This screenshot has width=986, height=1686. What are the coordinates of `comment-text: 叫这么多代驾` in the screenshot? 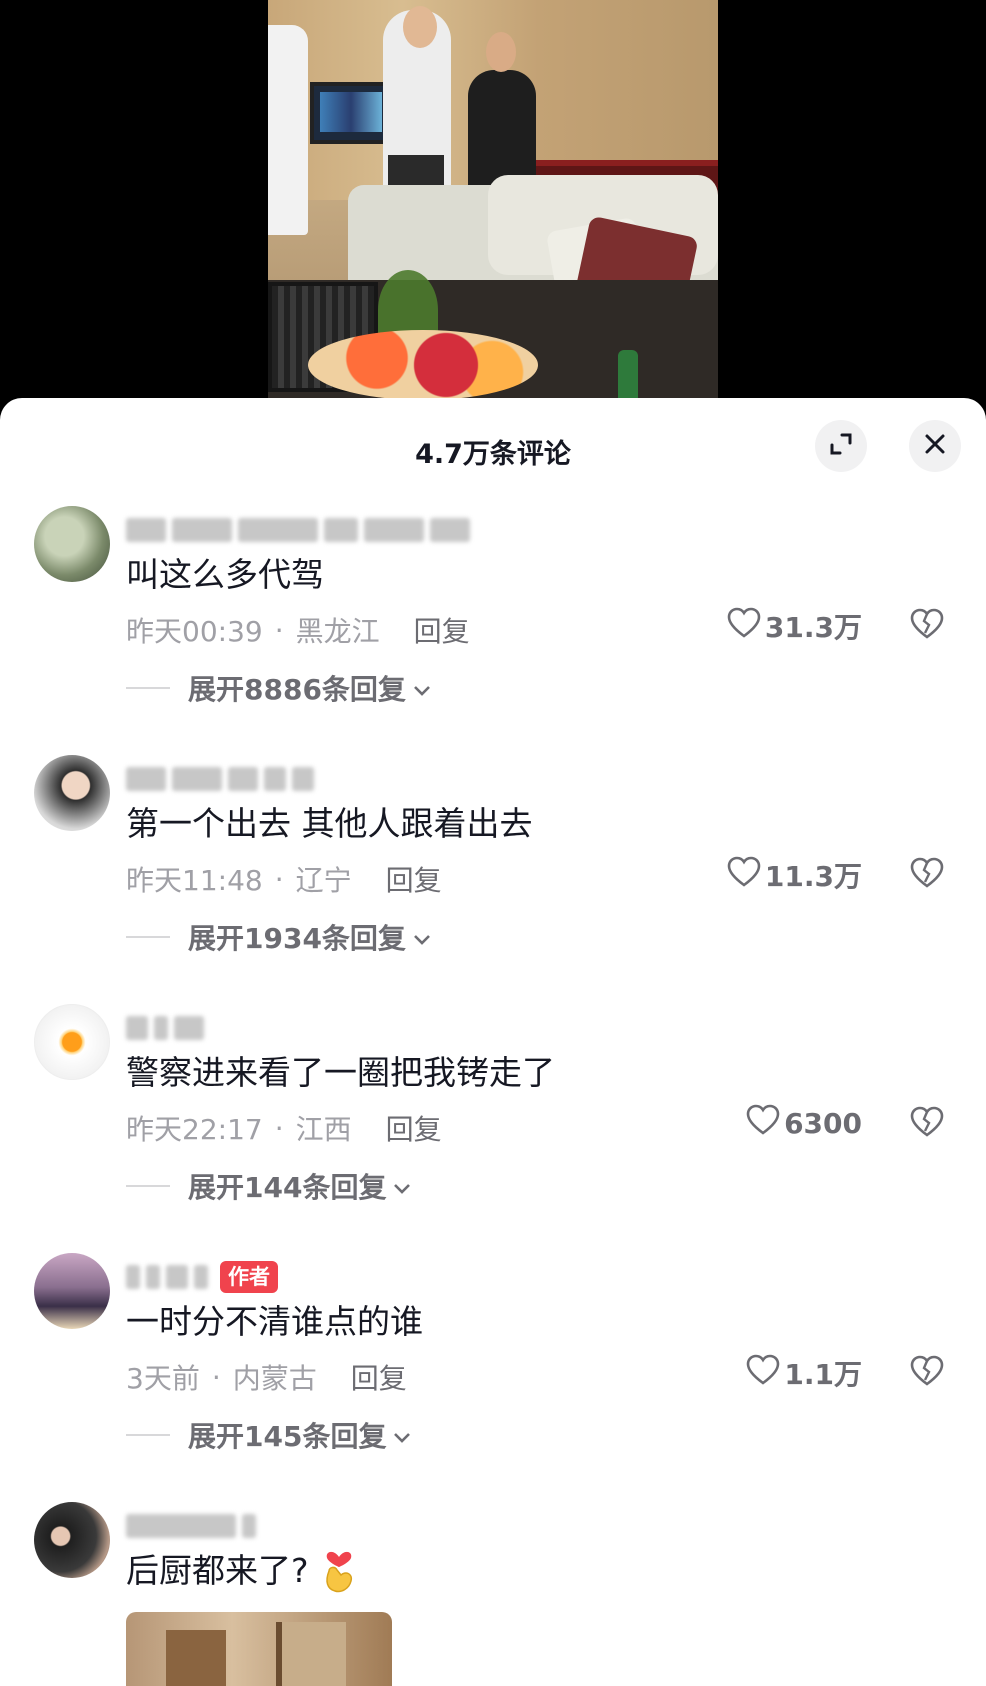 It's located at (225, 572).